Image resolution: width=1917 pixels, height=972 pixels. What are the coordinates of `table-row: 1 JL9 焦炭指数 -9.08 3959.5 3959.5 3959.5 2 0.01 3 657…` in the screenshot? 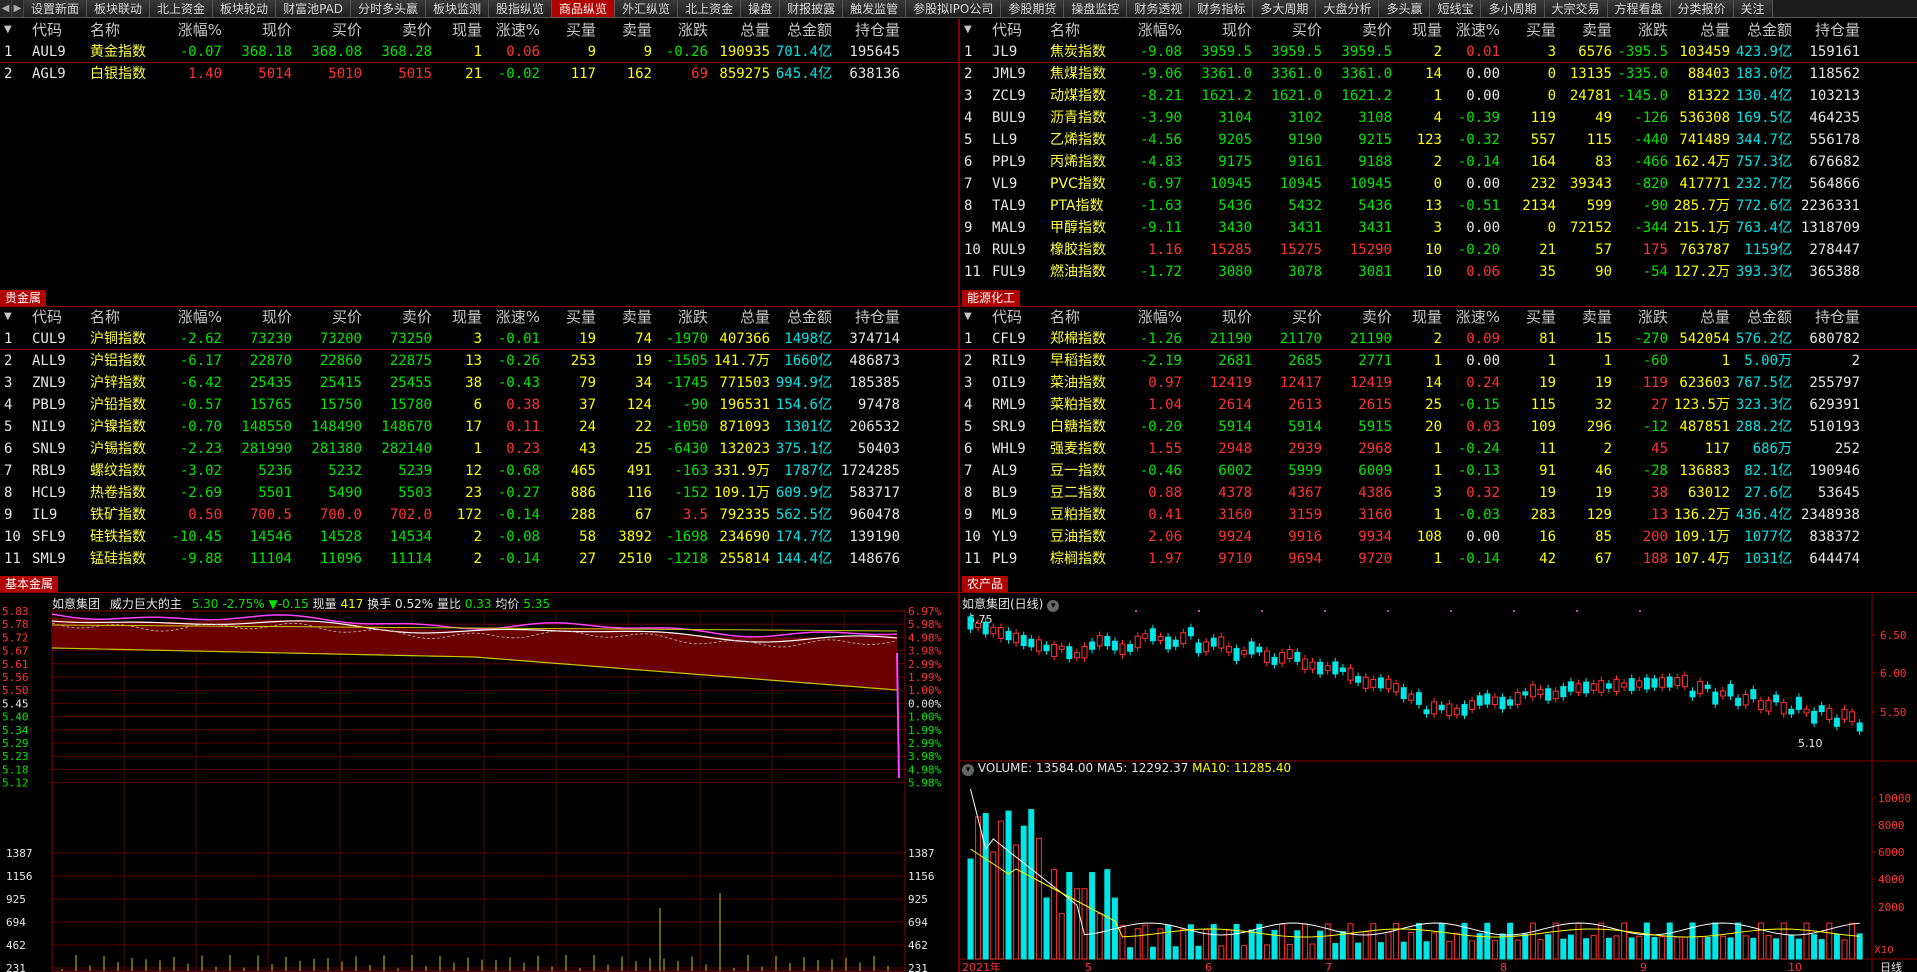 It's located at (1438, 52).